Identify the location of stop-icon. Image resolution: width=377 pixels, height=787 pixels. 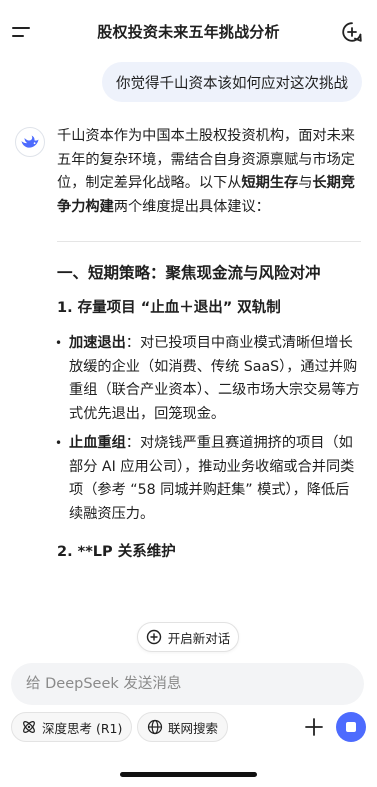
(351, 727).